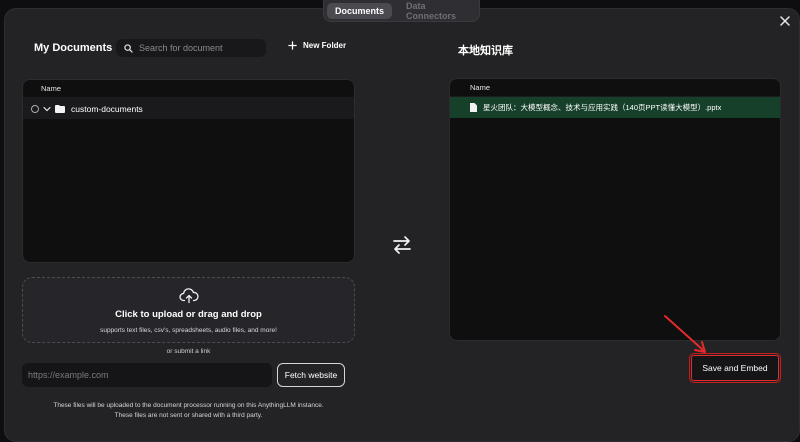 The image size is (800, 442). Describe the element at coordinates (402, 245) in the screenshot. I see `swap-arrows-icon` at that location.